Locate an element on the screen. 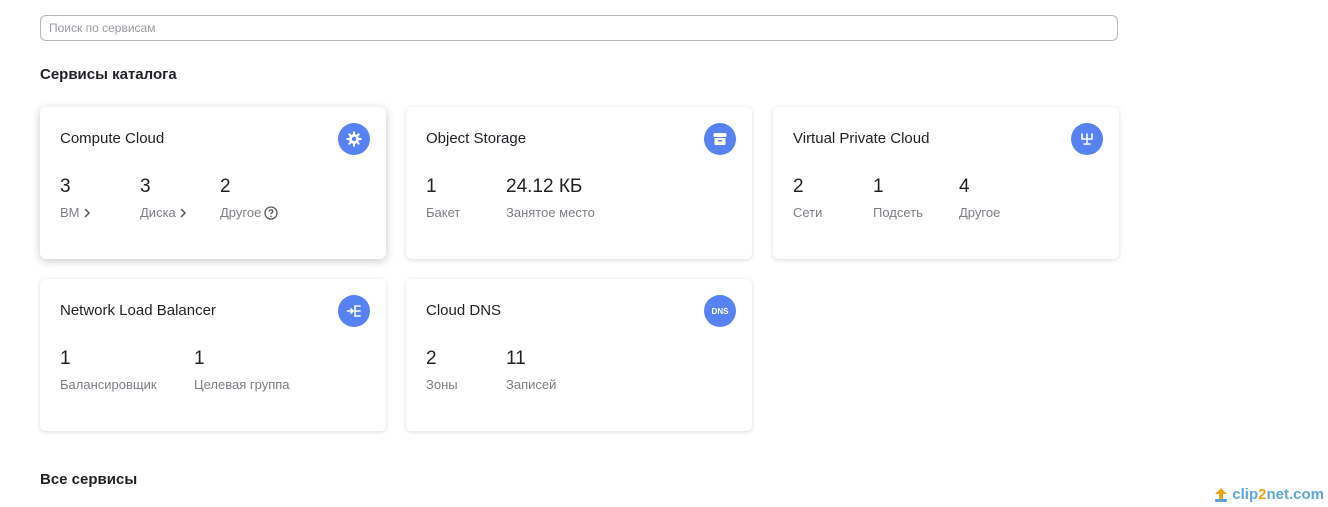 This screenshot has height=507, width=1328. metric-label: Балансировщик is located at coordinates (108, 384).